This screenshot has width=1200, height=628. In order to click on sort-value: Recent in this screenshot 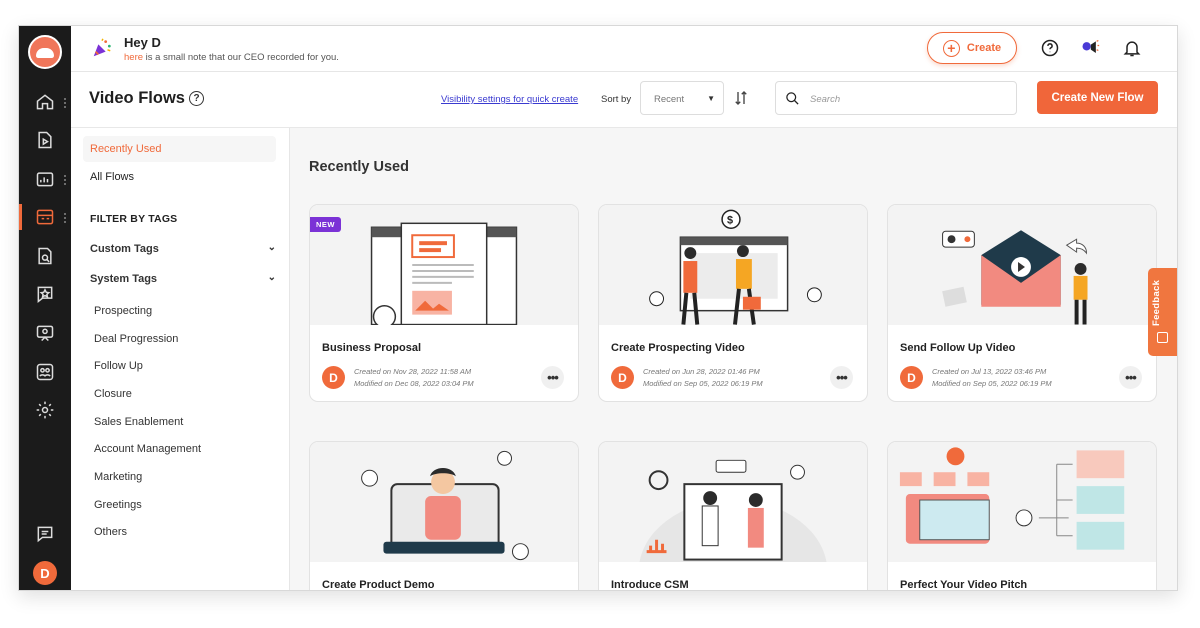, I will do `click(669, 99)`.